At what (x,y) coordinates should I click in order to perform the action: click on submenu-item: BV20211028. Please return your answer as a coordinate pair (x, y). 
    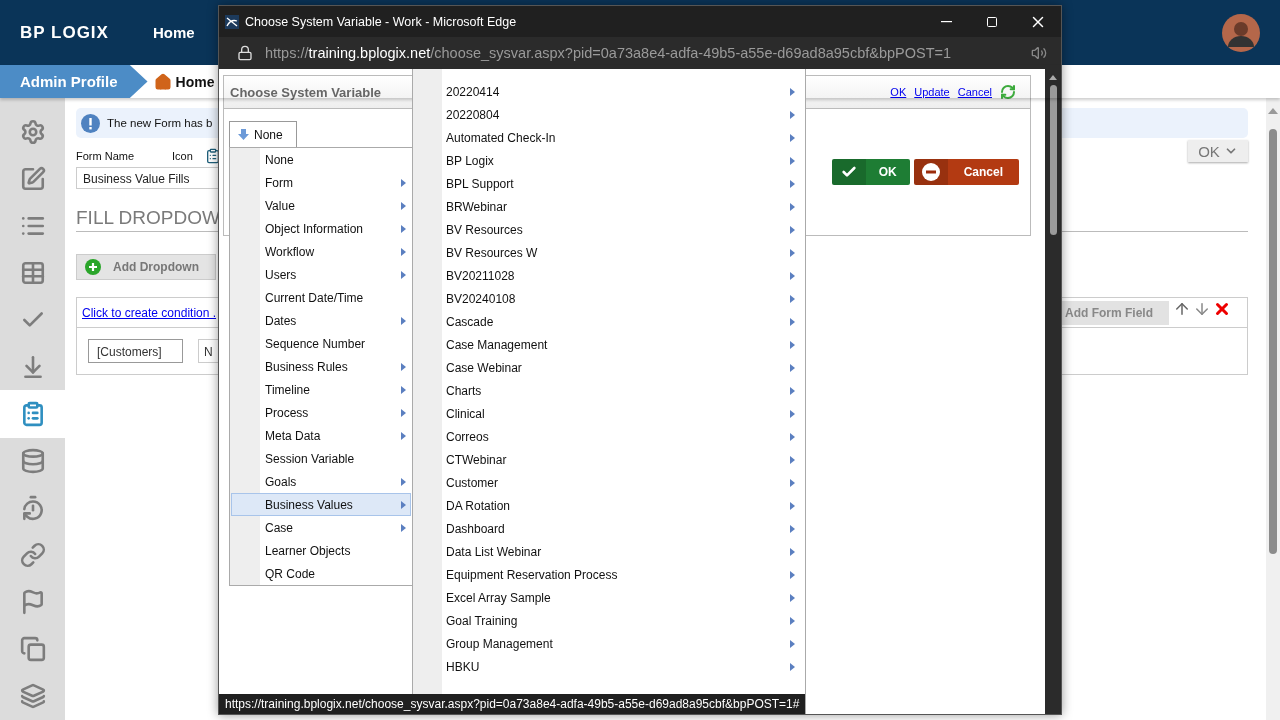
    Looking at the image, I should click on (609, 275).